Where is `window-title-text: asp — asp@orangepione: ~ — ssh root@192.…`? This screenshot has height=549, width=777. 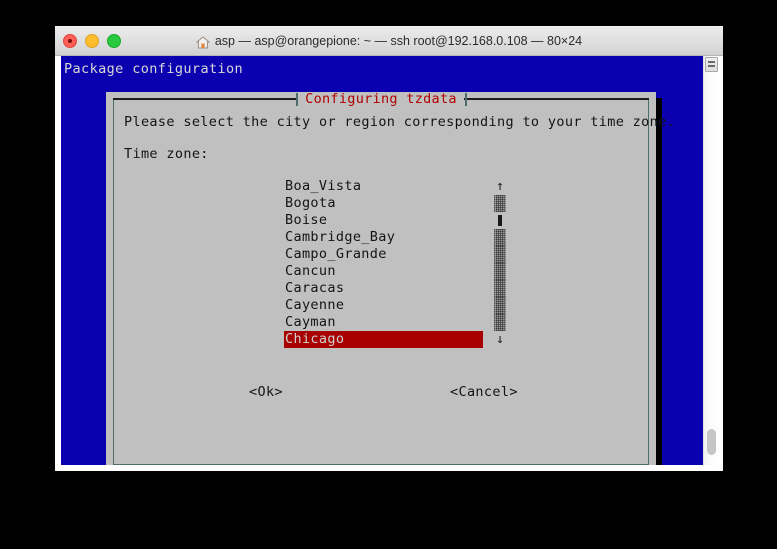
window-title-text: asp — asp@orangepione: ~ — ssh root@192.… is located at coordinates (398, 41).